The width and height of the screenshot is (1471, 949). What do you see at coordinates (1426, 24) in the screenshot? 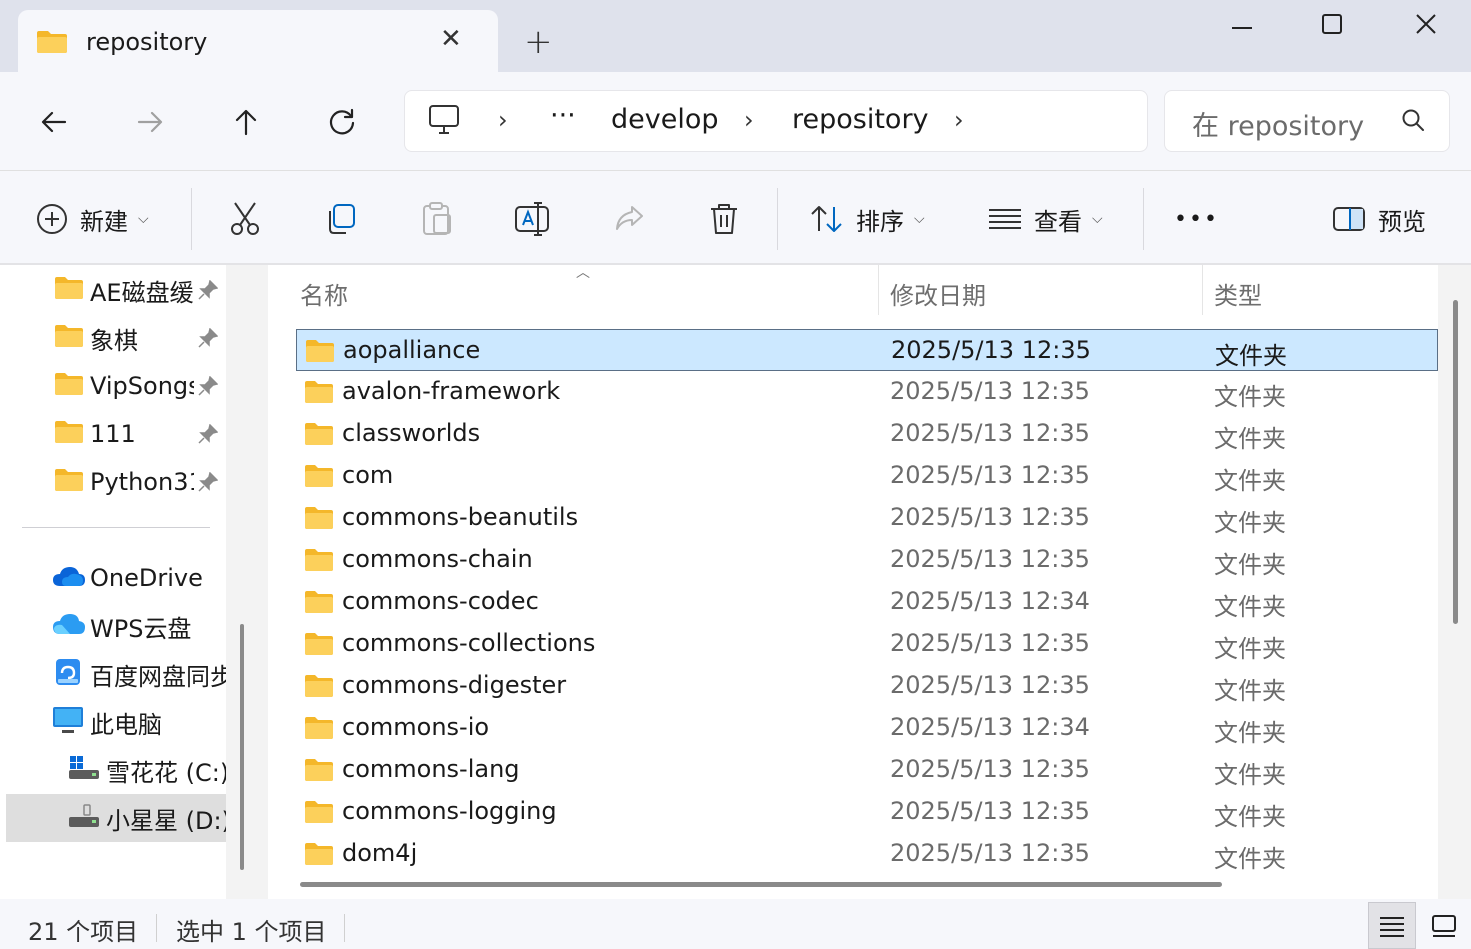
I see `close-window-icon` at bounding box center [1426, 24].